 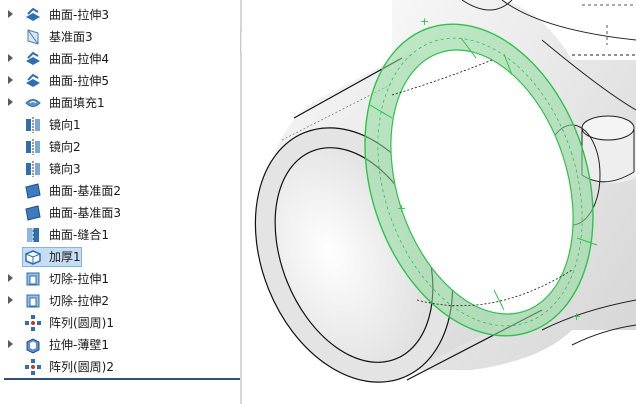 What do you see at coordinates (65, 169) in the screenshot?
I see `tree-item-label: 镜向3` at bounding box center [65, 169].